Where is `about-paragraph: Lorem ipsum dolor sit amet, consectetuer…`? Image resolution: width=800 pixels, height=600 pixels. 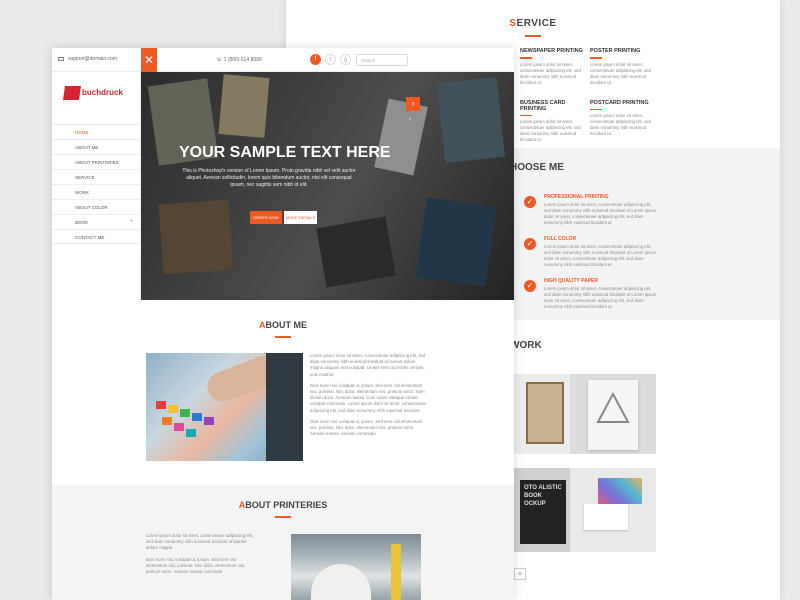
about-paragraph: Lorem ipsum dolor sit amet, consectetuer… is located at coordinates (368, 365).